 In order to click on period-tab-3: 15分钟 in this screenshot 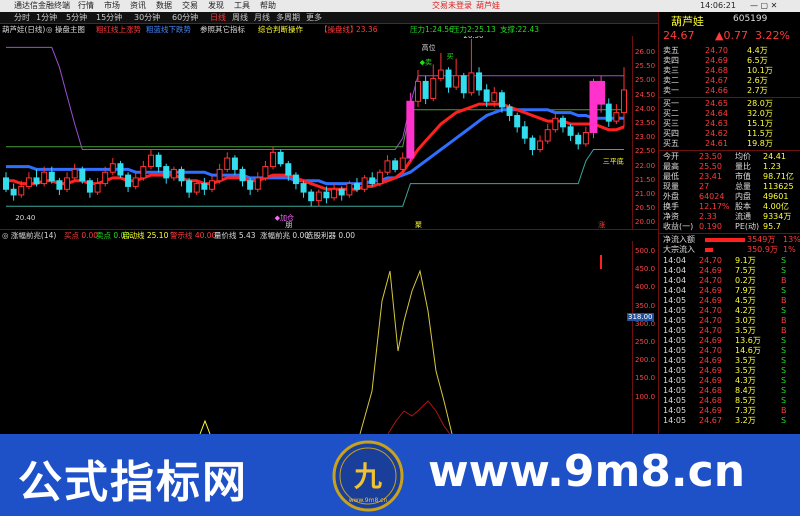, I will do `click(109, 18)`.